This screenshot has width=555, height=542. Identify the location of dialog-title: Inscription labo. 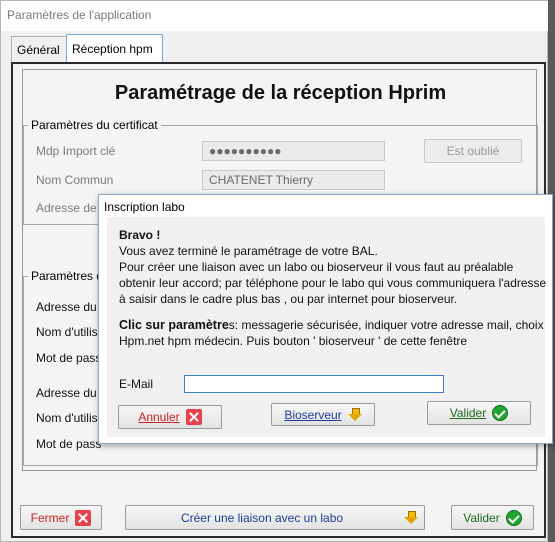
(325, 206).